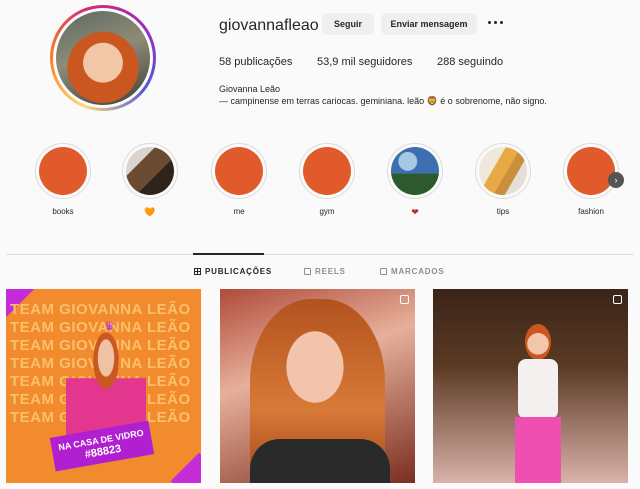  I want to click on following-count: 288 seguindo, so click(470, 62).